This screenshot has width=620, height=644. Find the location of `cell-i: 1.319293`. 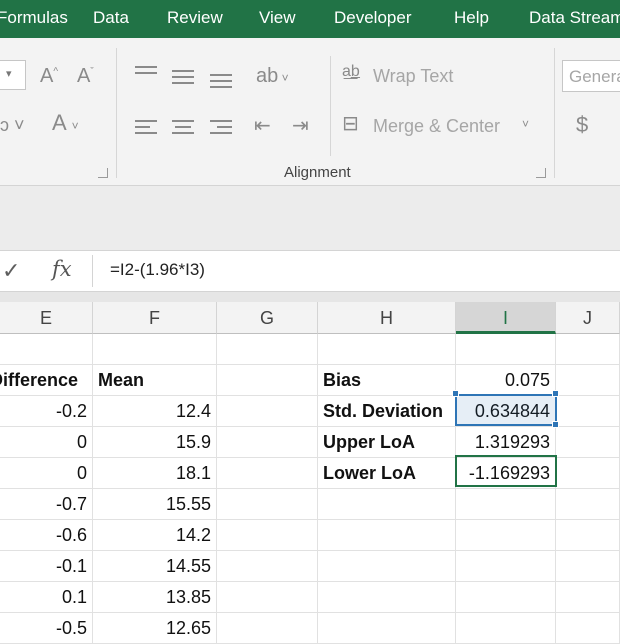

cell-i: 1.319293 is located at coordinates (506, 442).